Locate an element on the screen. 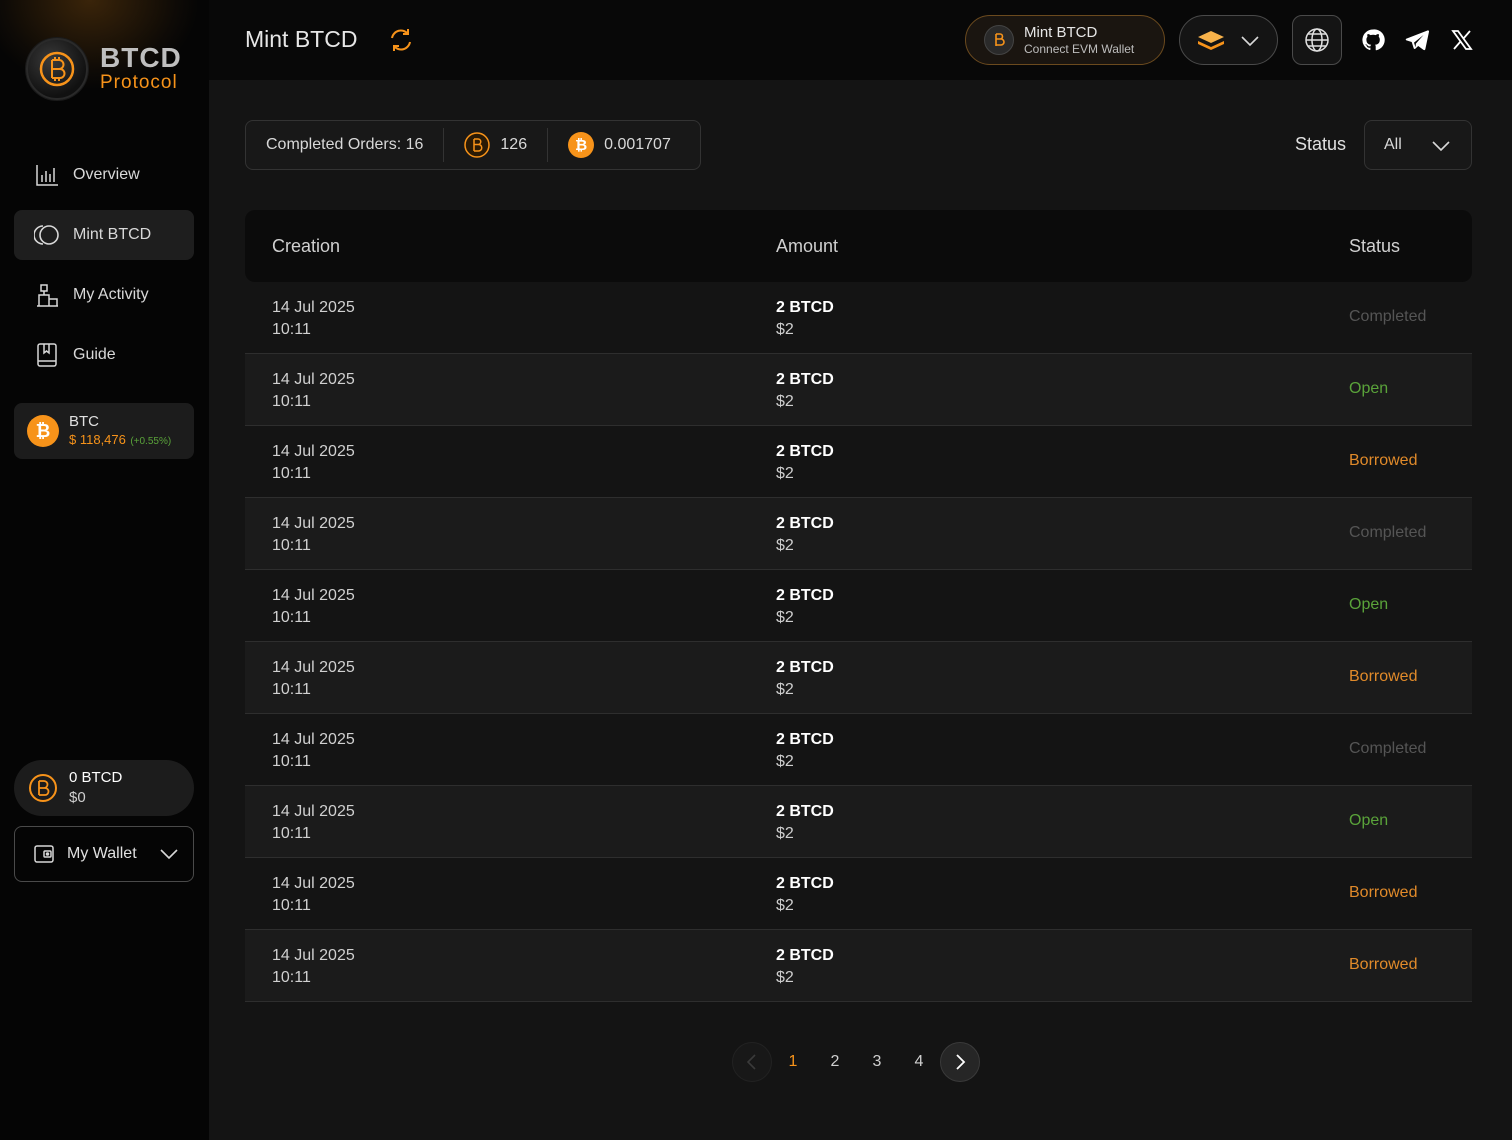  page-number-3: 3 is located at coordinates (877, 1062).